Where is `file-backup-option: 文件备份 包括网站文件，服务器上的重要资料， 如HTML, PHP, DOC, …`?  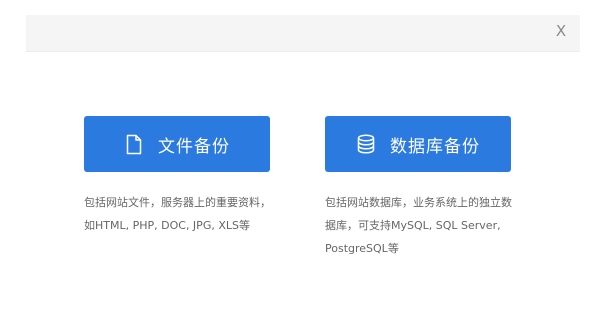
file-backup-option: 文件备份 包括网站文件，服务器上的重要资料， 如HTML, PHP, DOC, … is located at coordinates (184, 176).